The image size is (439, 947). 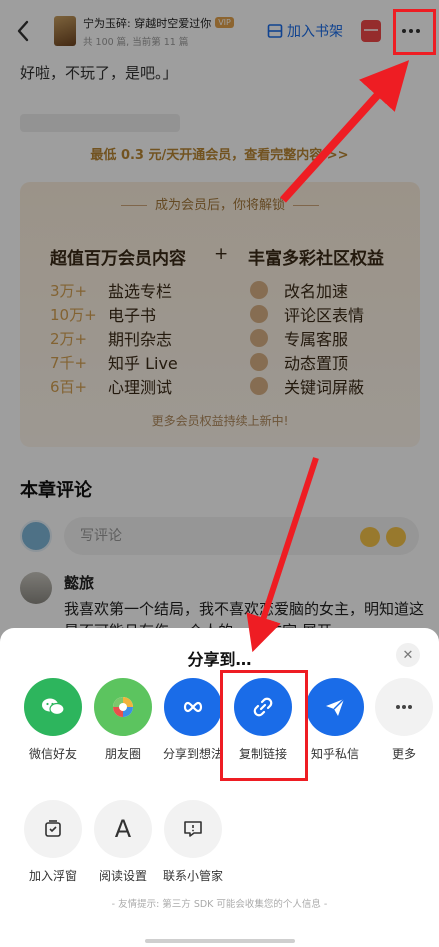 I want to click on contact-support-button: 联系小管家, so click(x=193, y=842).